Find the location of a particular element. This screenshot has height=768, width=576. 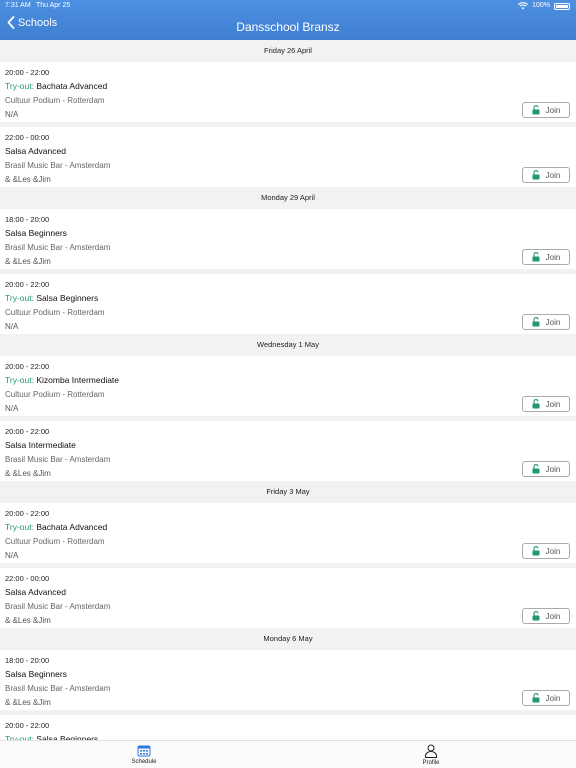

event-title: Try-out: Kizomba Intermediate is located at coordinates (62, 380).